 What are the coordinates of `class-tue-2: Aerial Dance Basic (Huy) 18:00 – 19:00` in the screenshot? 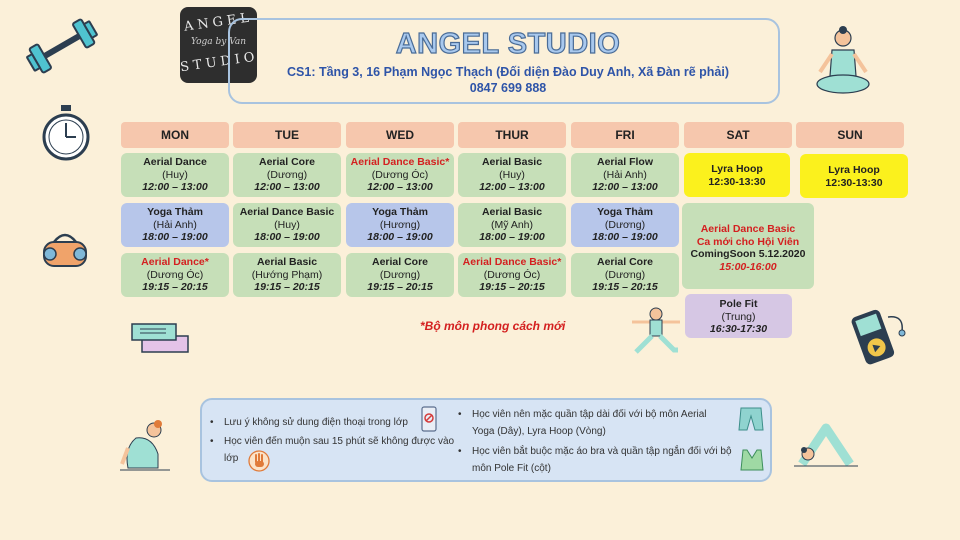 It's located at (287, 225).